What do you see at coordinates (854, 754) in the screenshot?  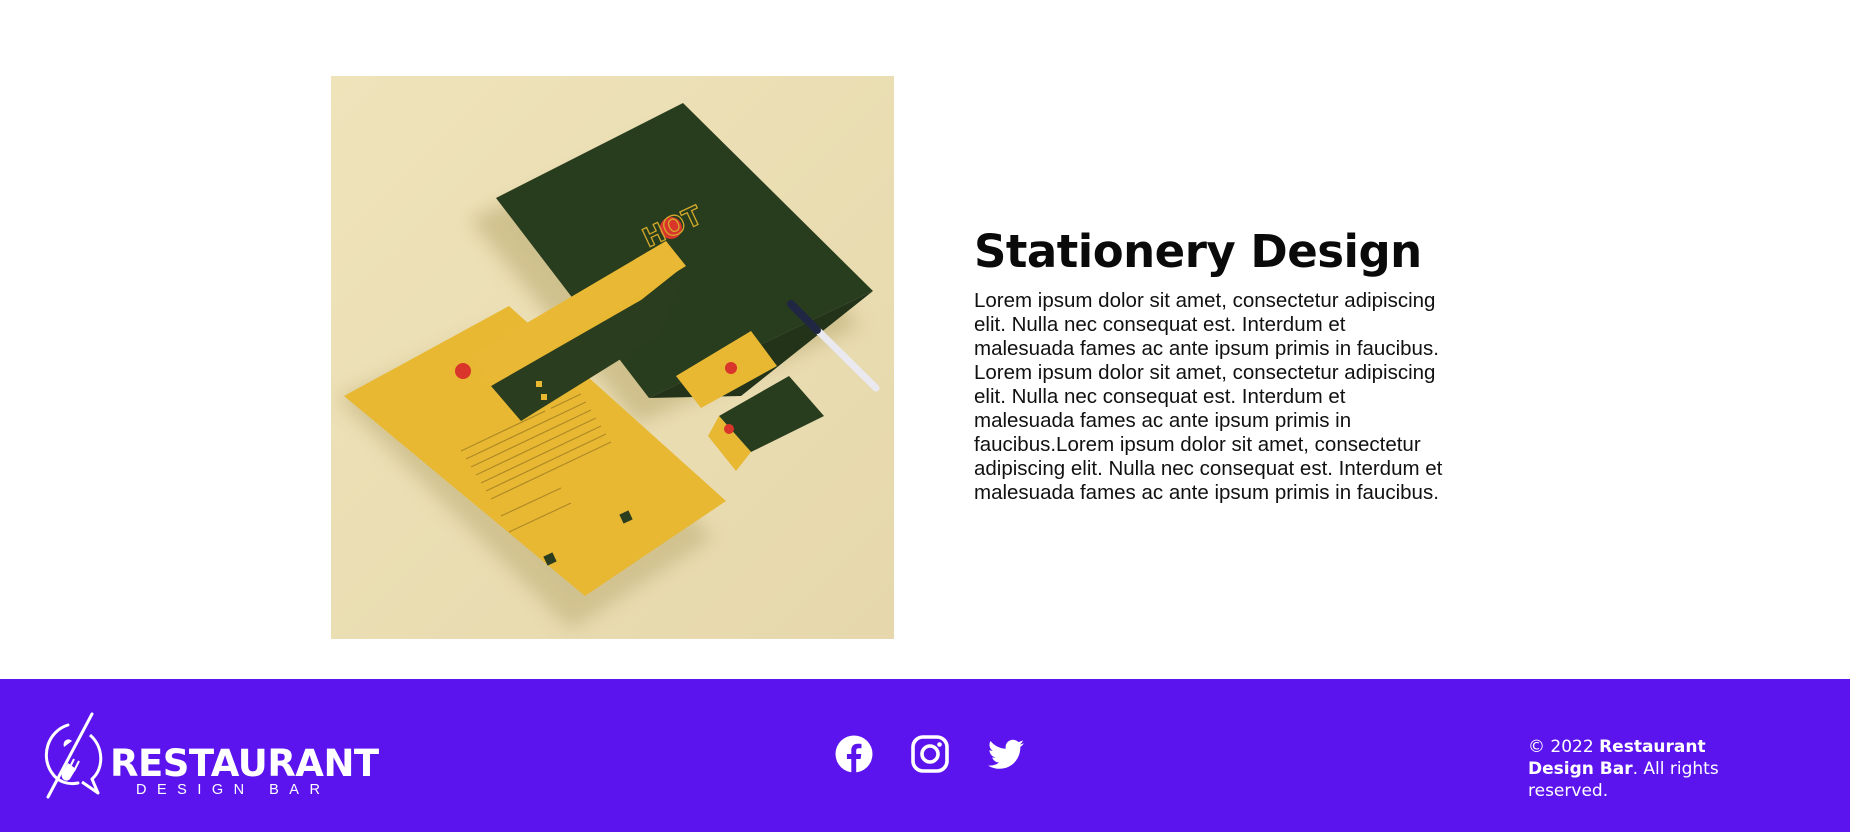 I see `facebook-icon` at bounding box center [854, 754].